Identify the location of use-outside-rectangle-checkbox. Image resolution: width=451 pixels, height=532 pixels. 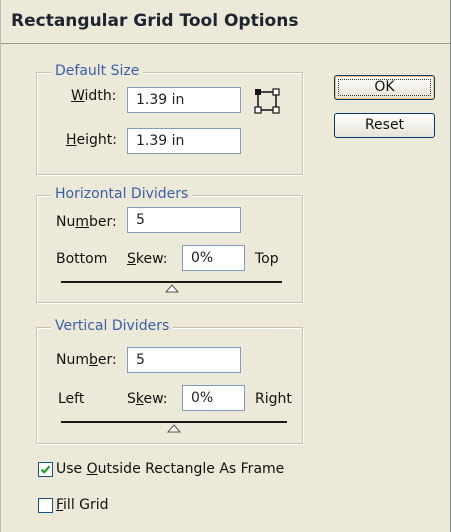
(45, 469).